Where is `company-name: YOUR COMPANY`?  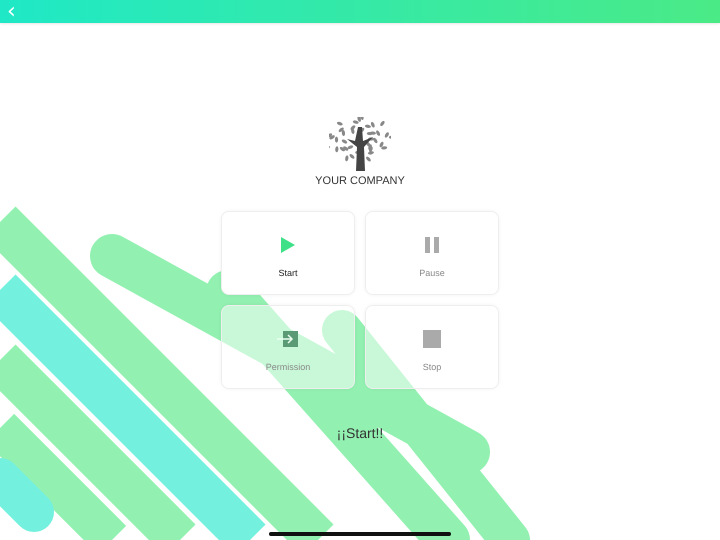 company-name: YOUR COMPANY is located at coordinates (360, 181).